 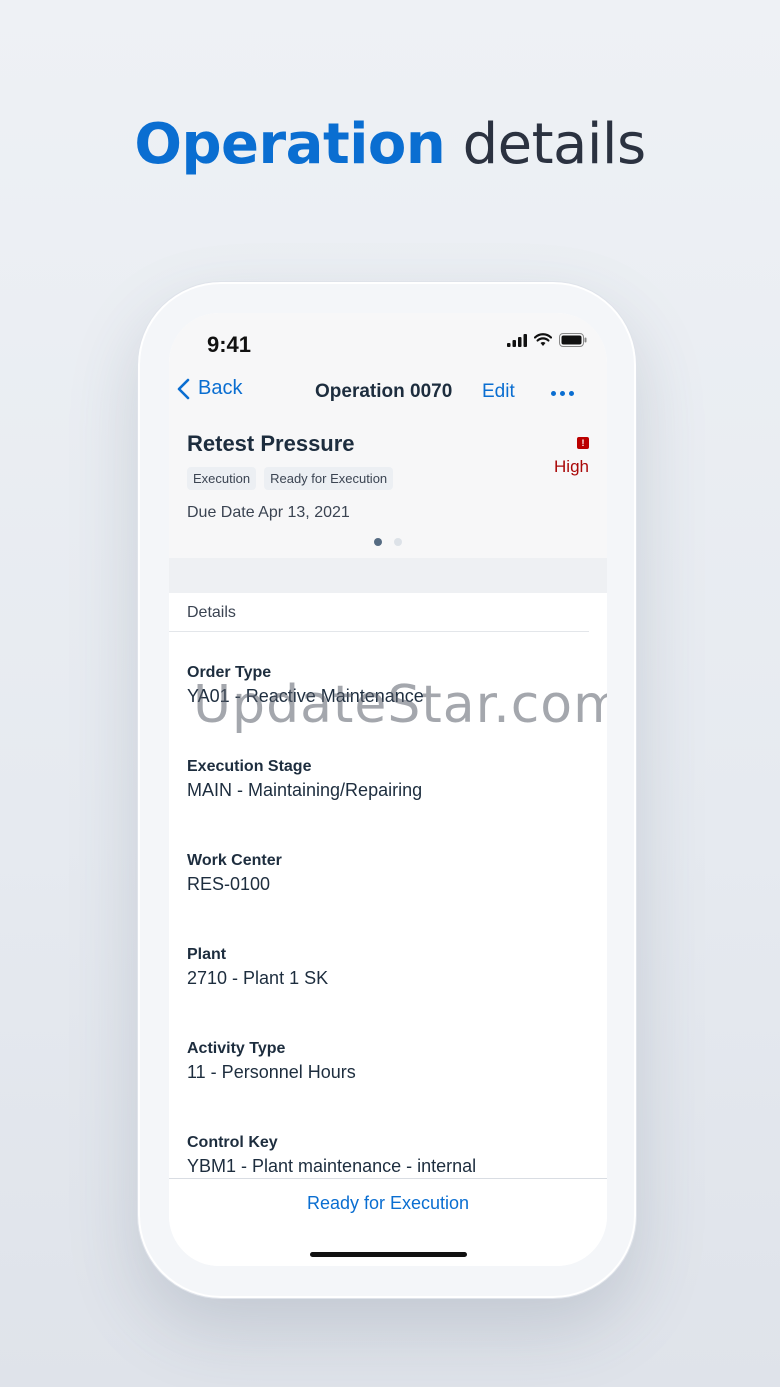 I want to click on field-label: Activity Type, so click(x=236, y=1048).